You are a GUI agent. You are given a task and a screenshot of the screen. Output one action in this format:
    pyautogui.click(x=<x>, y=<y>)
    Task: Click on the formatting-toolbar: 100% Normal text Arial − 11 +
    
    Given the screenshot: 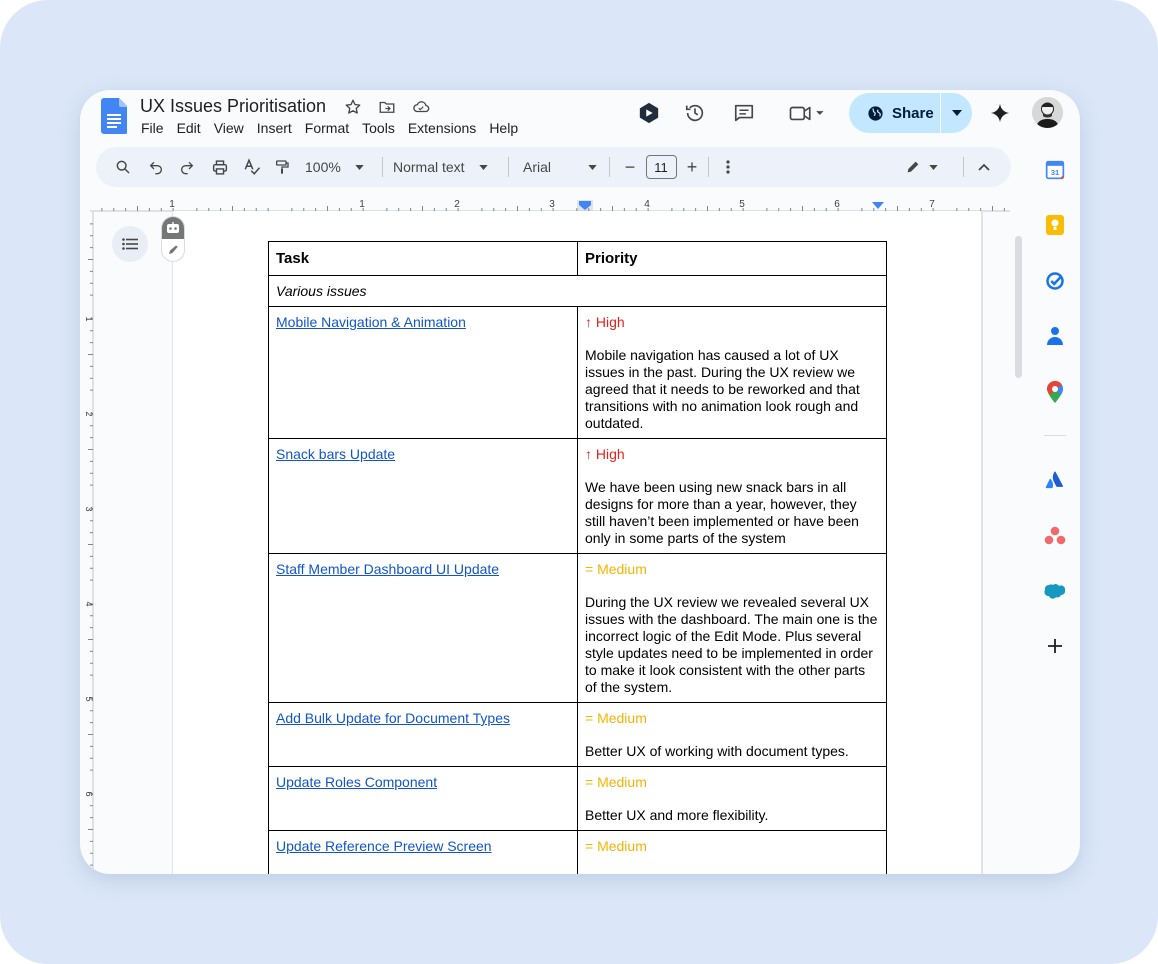 What is the action you would take?
    pyautogui.click(x=553, y=167)
    